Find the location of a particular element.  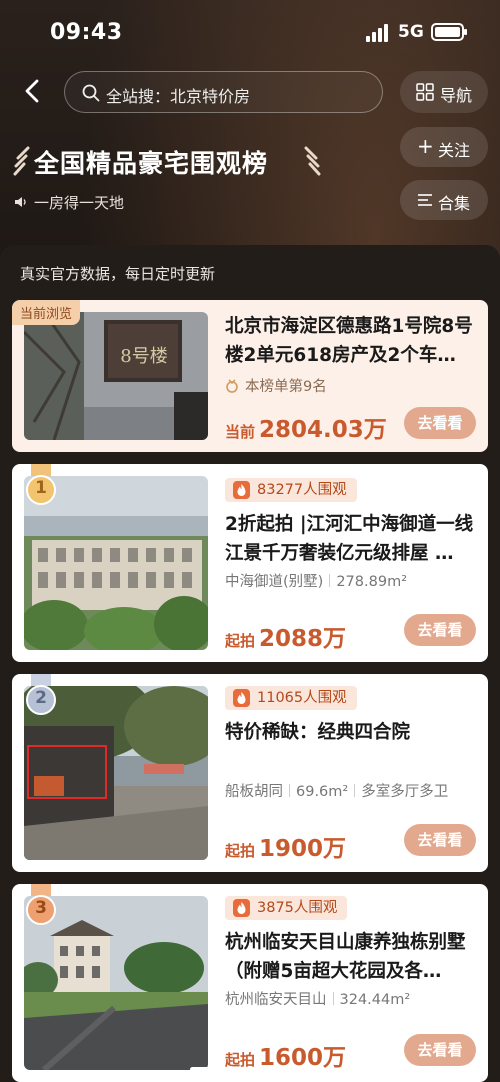

area: 324.44m² is located at coordinates (375, 1000).